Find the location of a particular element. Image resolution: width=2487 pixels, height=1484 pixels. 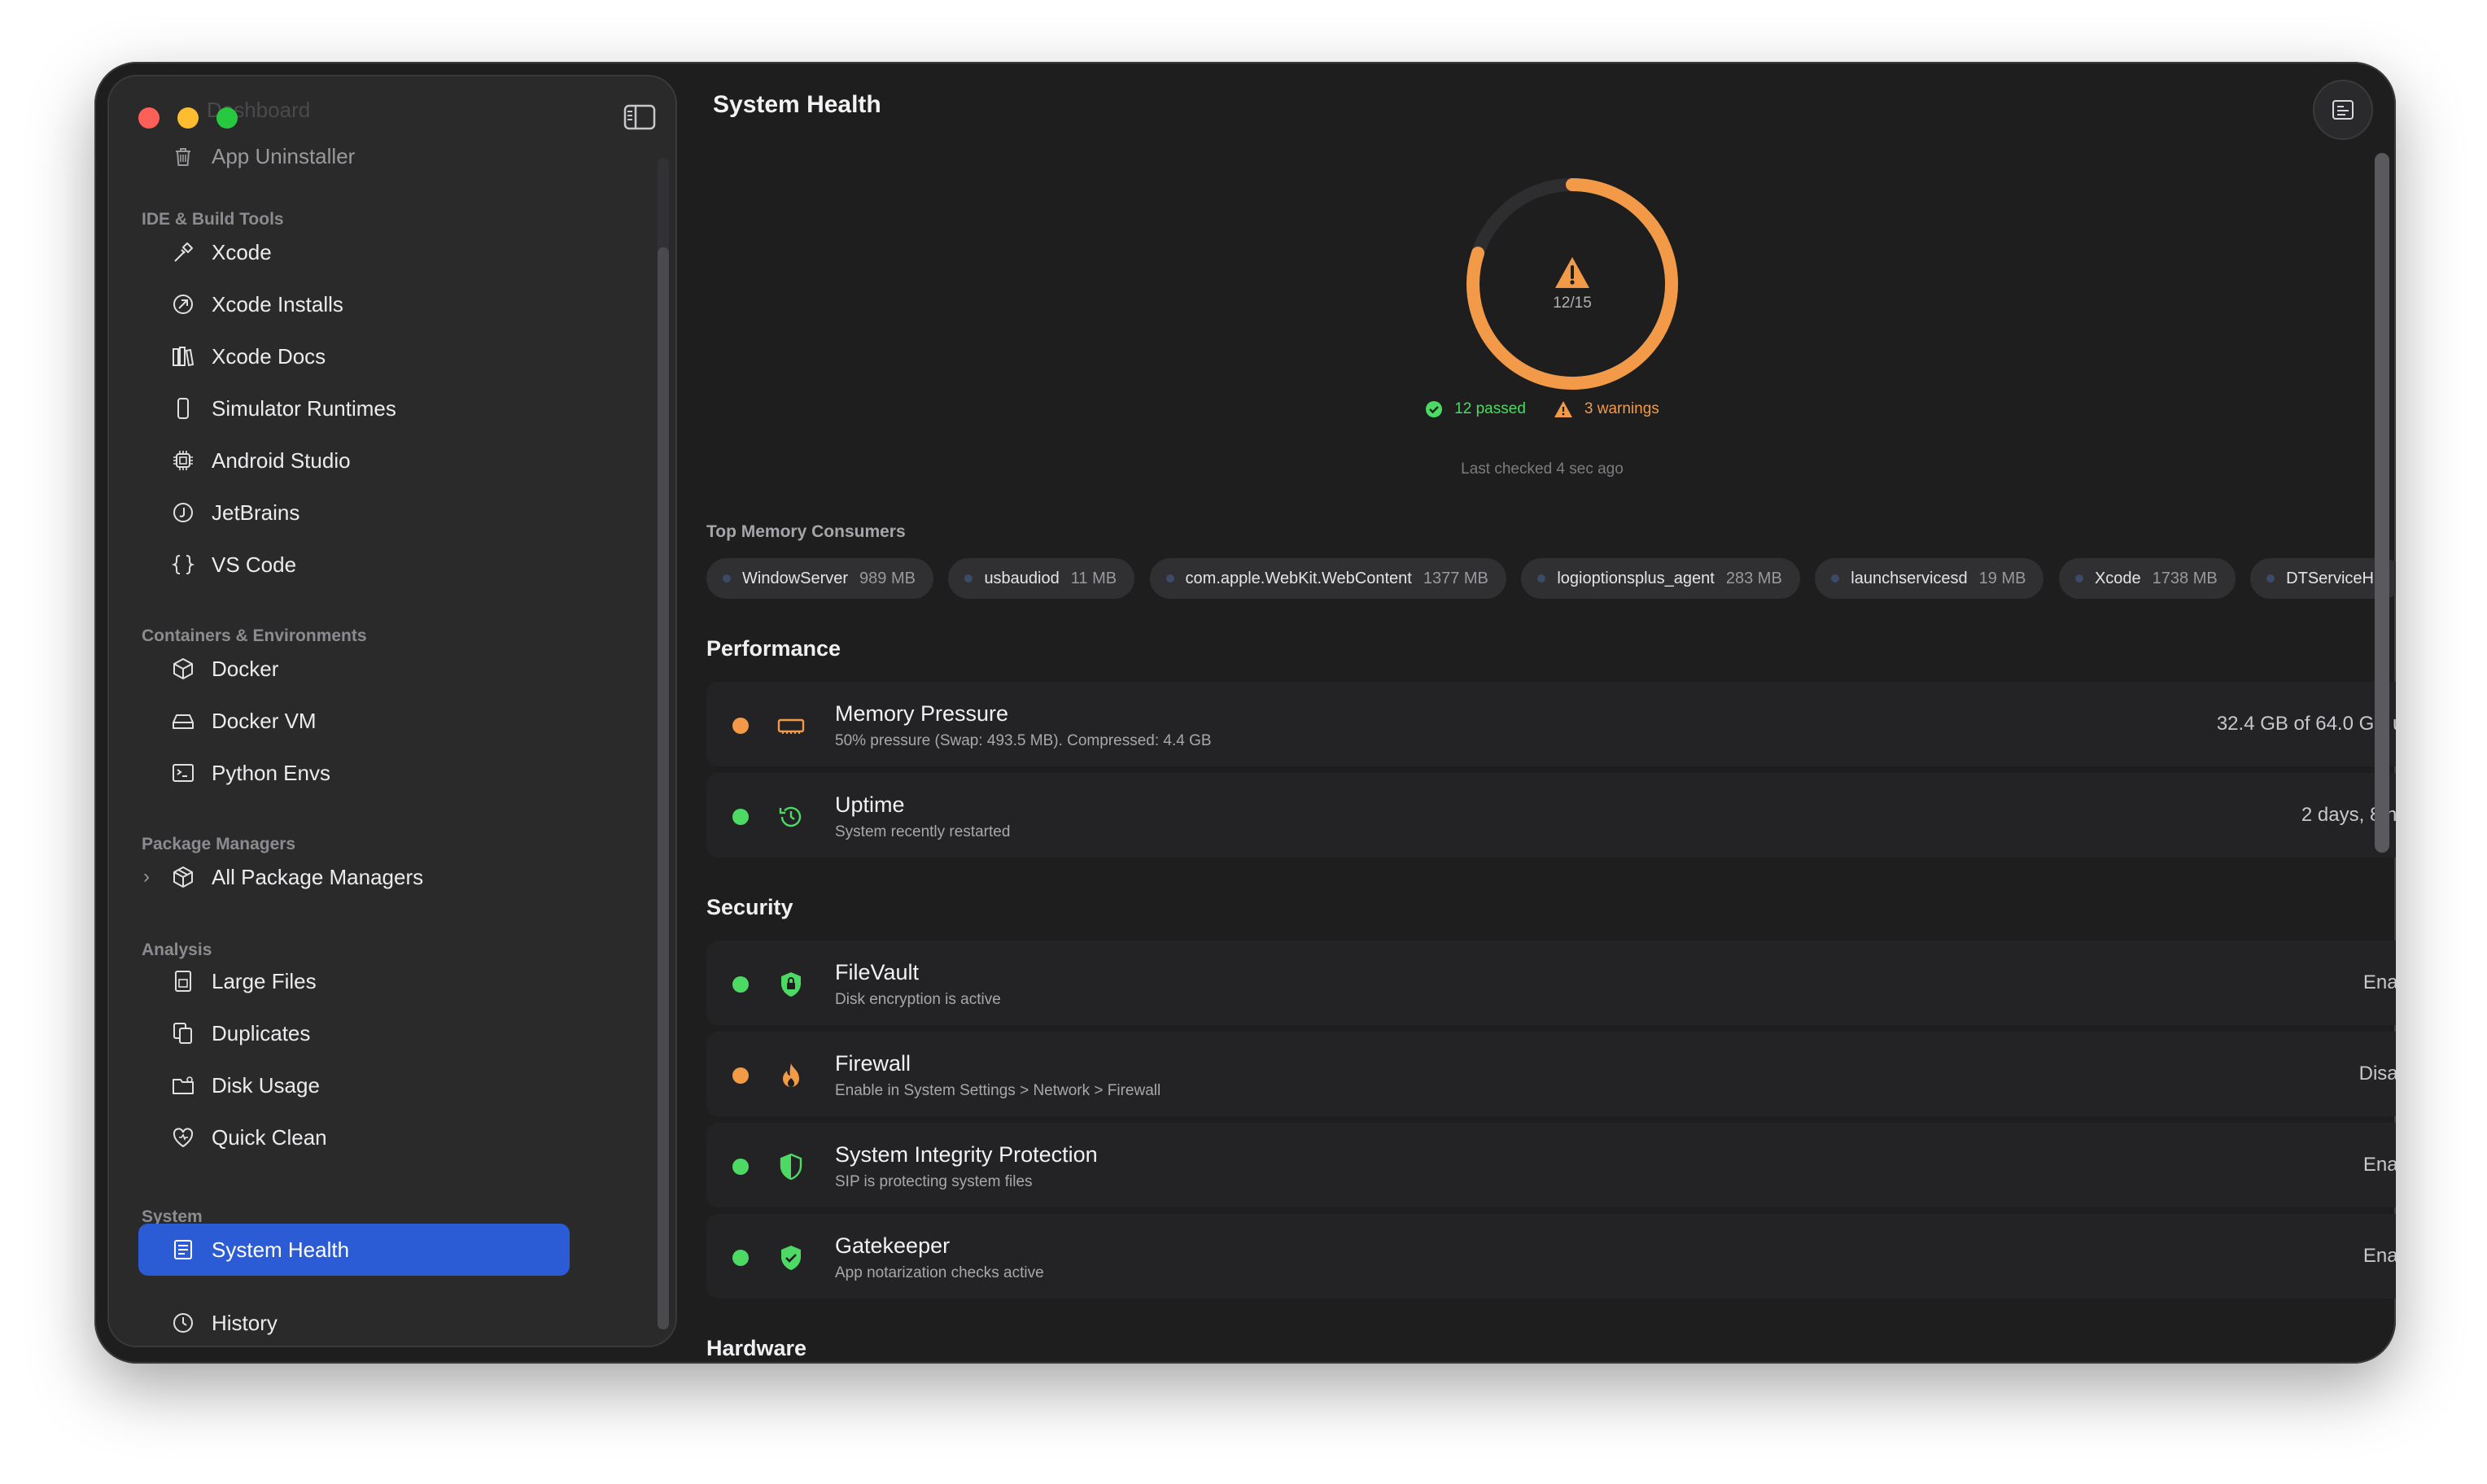

memory-chip: logioptionsplus_agent 283 MB is located at coordinates (1661, 579).